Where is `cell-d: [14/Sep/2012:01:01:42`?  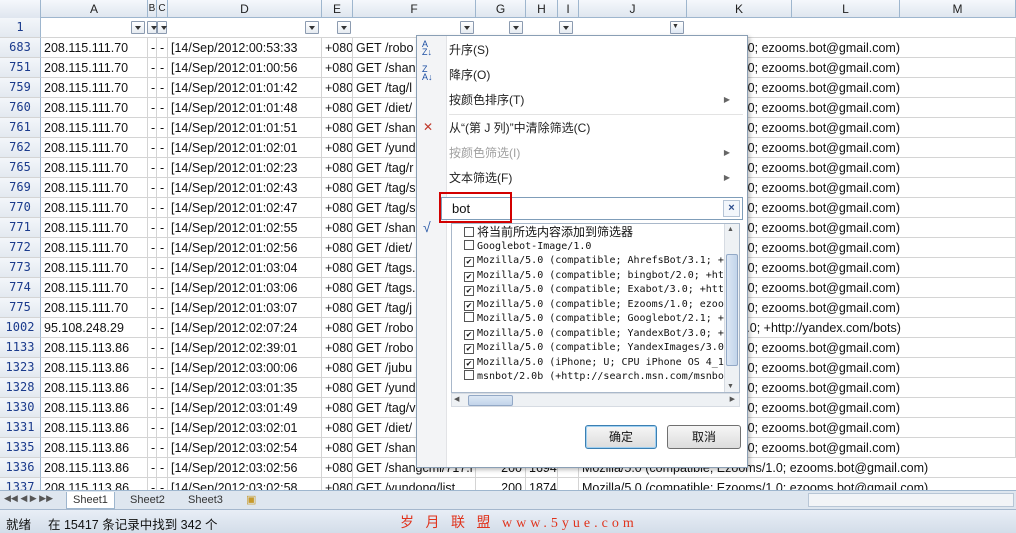
cell-d: [14/Sep/2012:01:01:42 is located at coordinates (245, 88).